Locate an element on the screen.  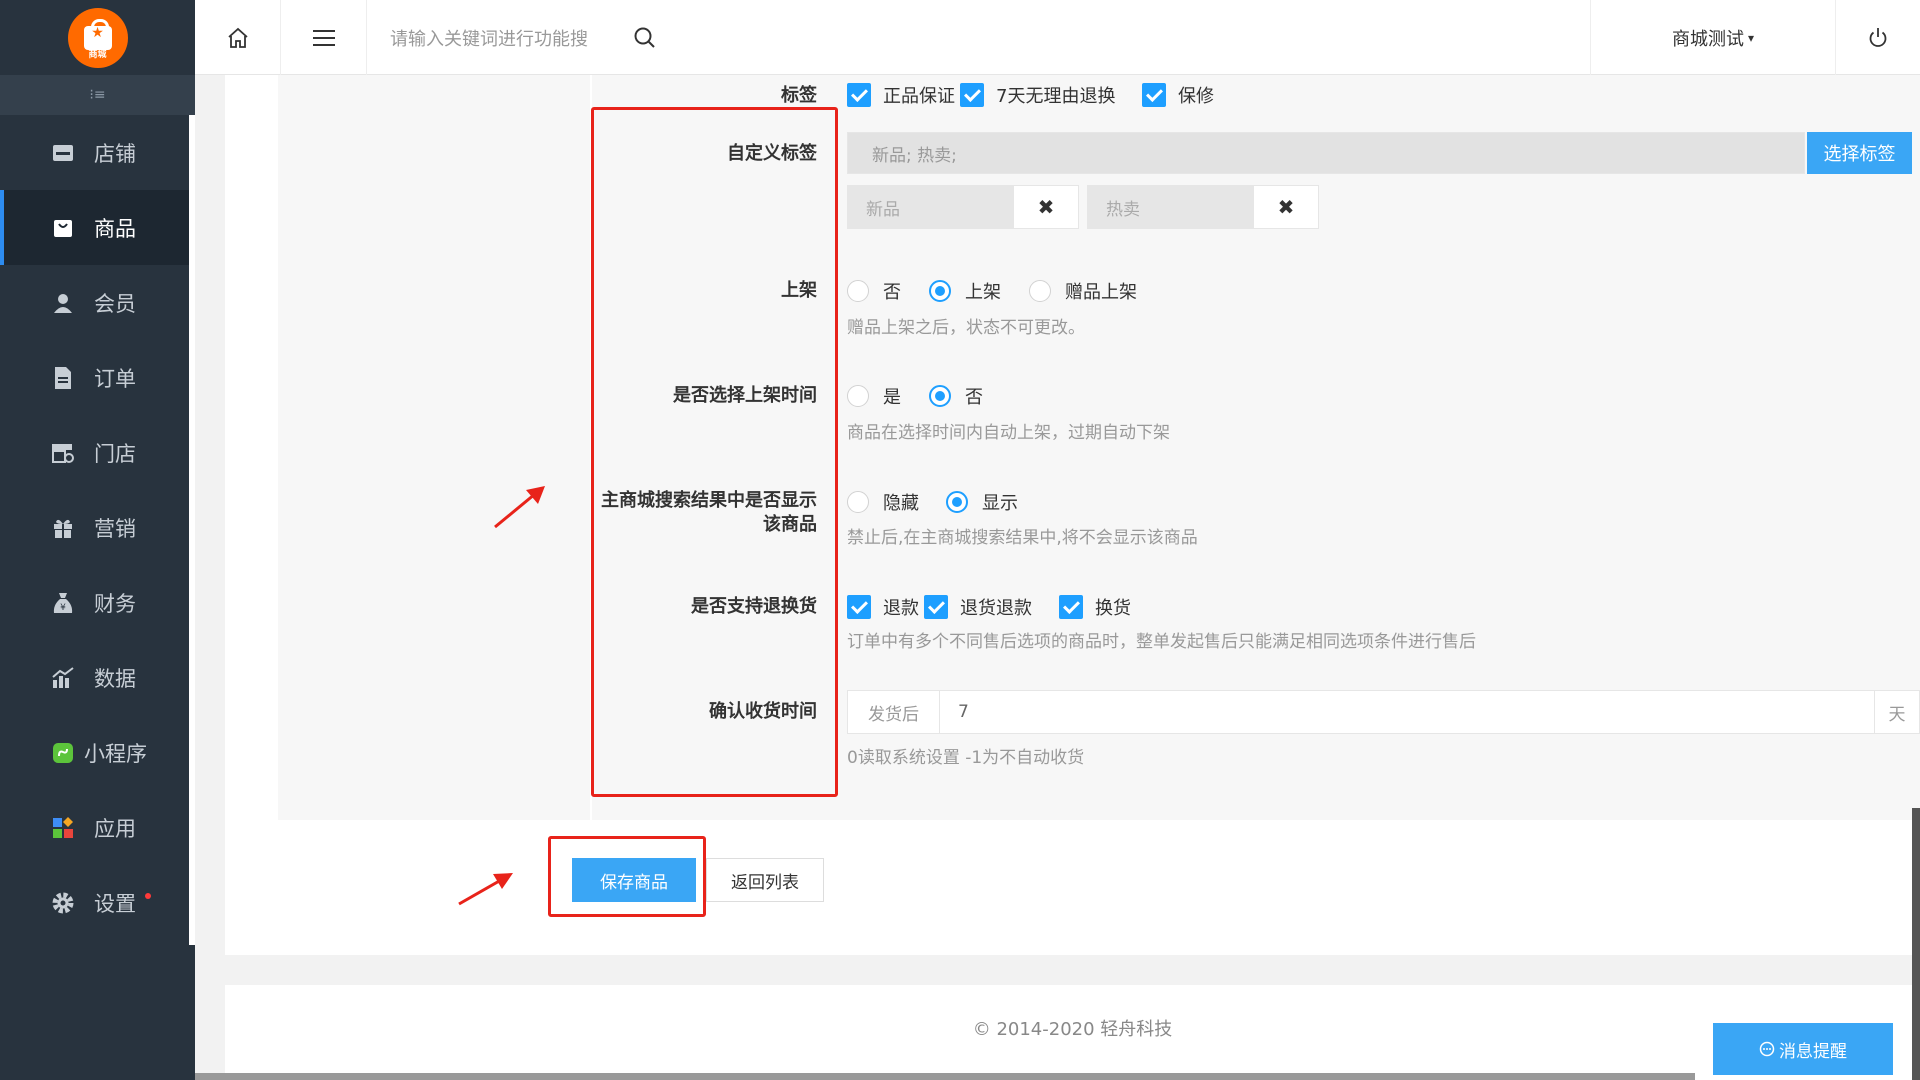
home-button is located at coordinates (238, 37).